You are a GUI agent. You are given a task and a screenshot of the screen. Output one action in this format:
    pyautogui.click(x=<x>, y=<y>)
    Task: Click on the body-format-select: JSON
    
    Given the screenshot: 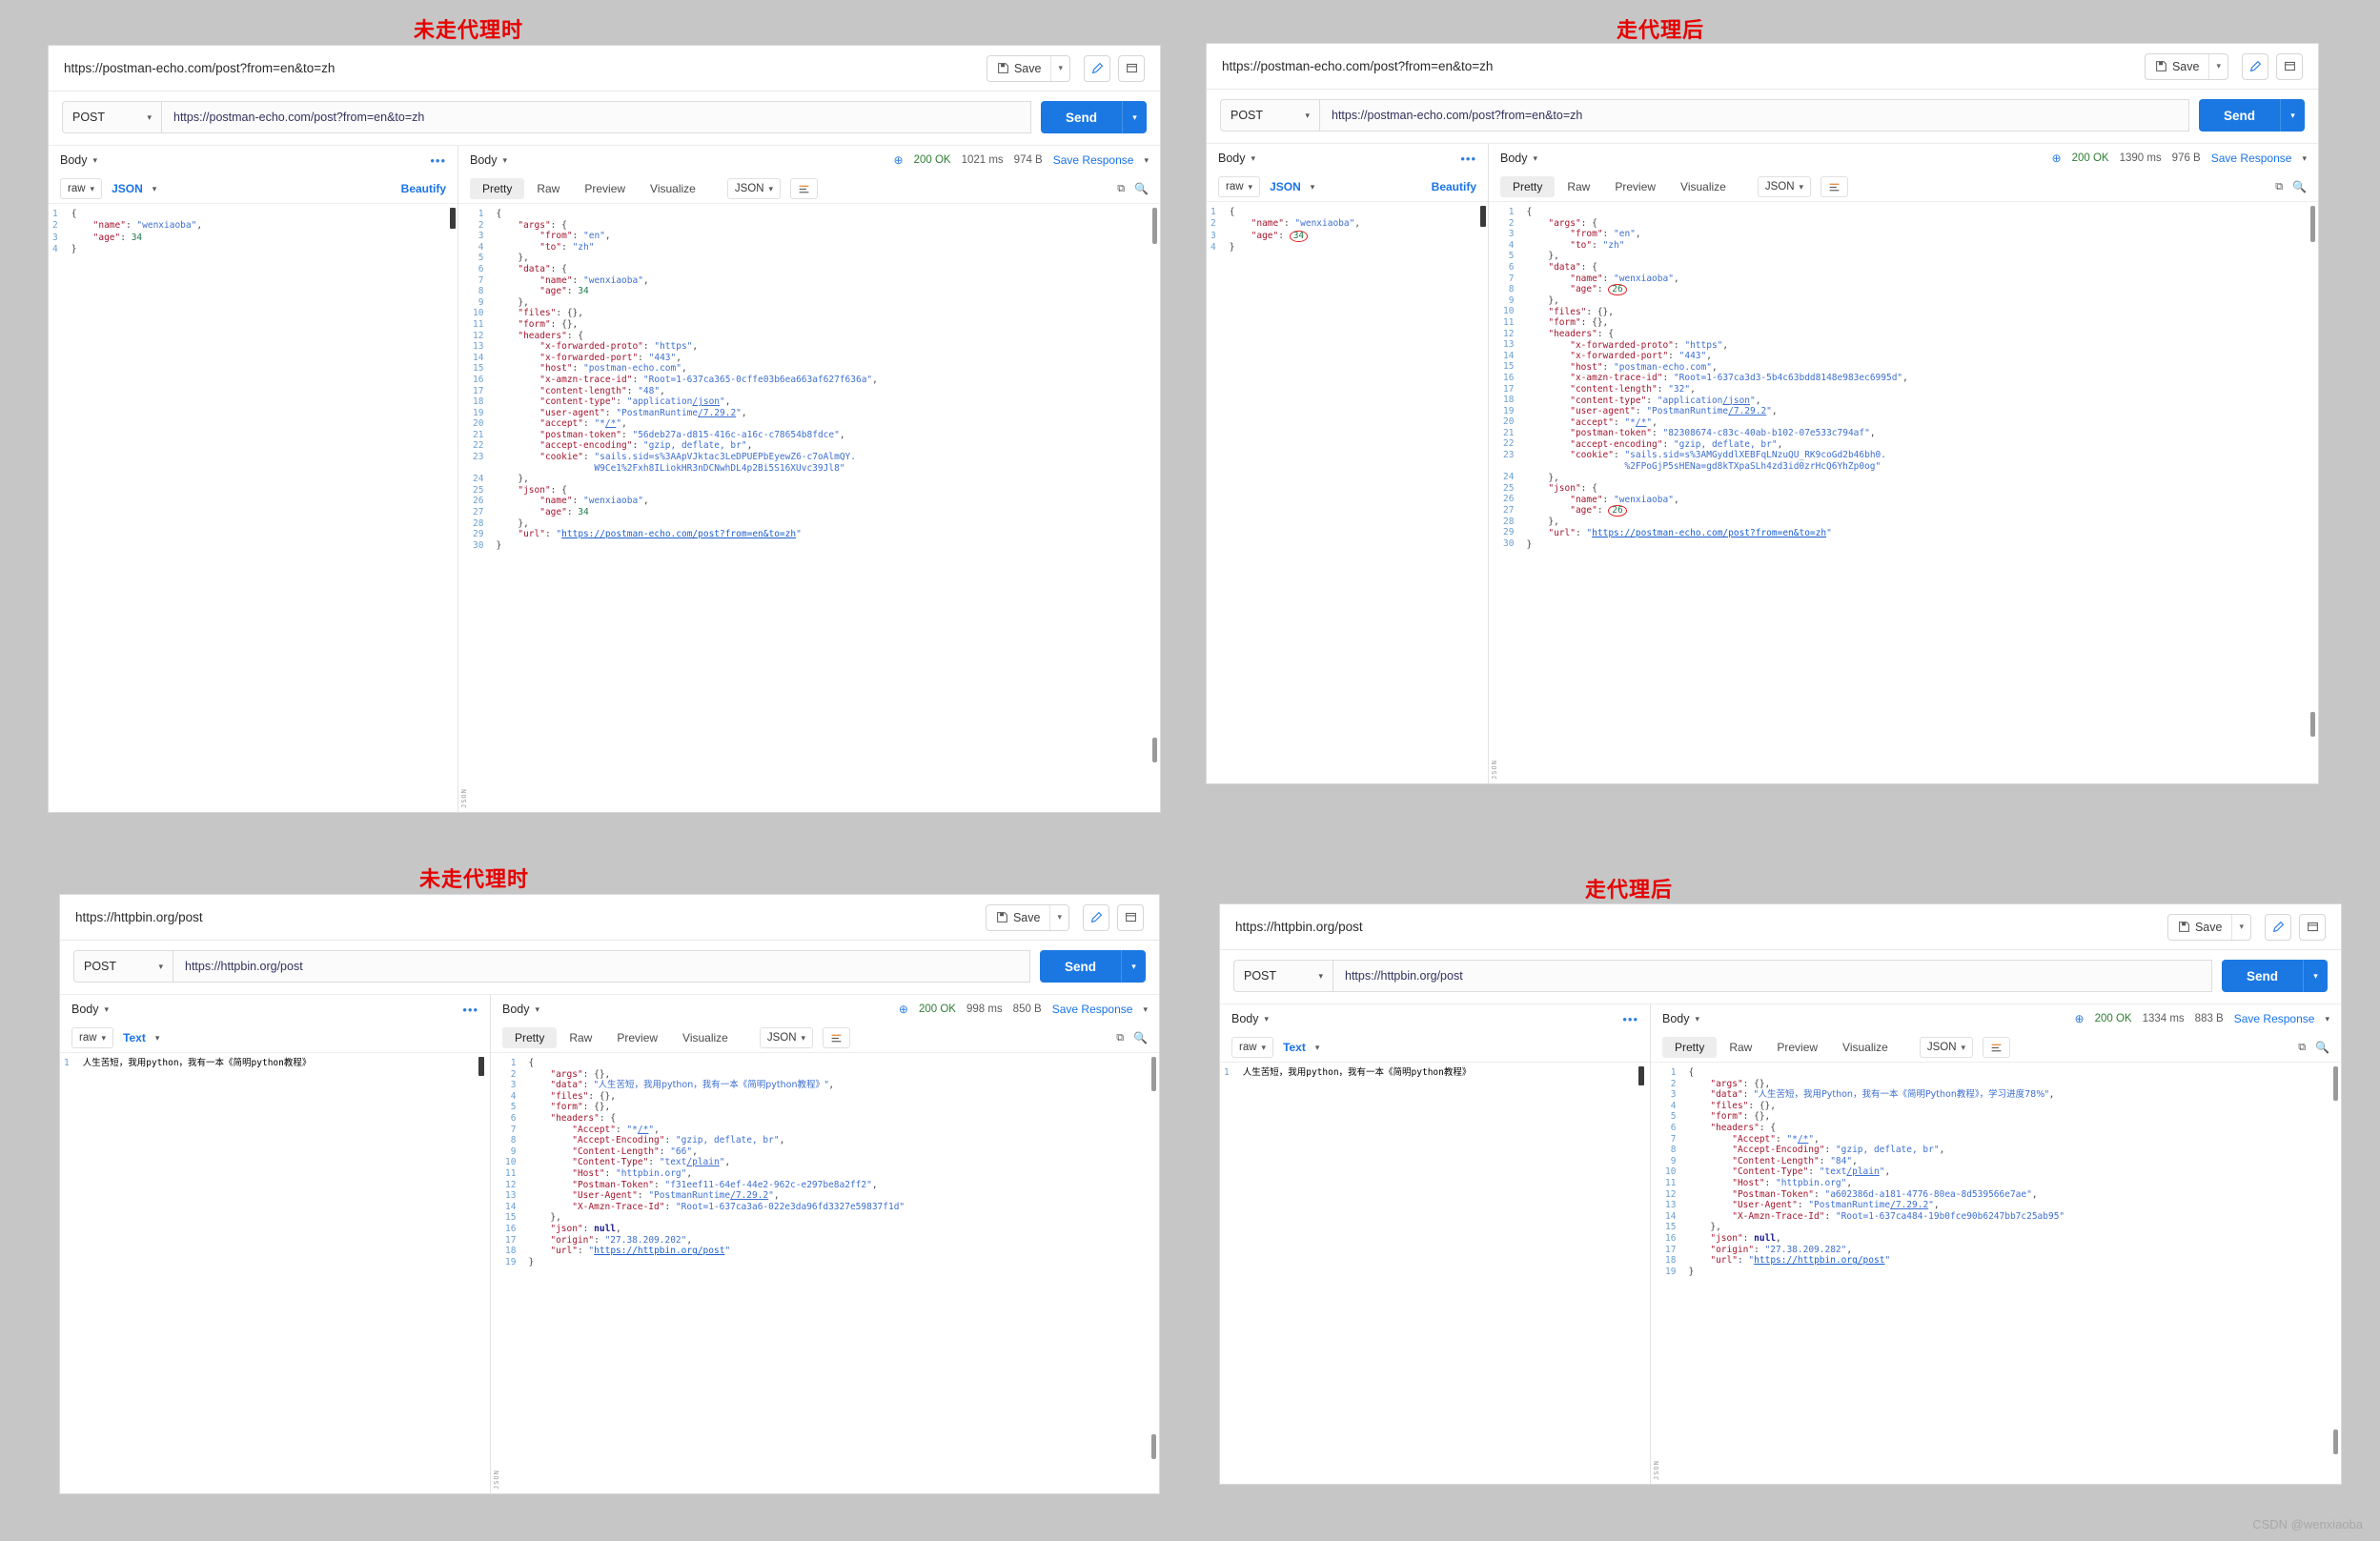 What is the action you would take?
    pyautogui.click(x=127, y=188)
    